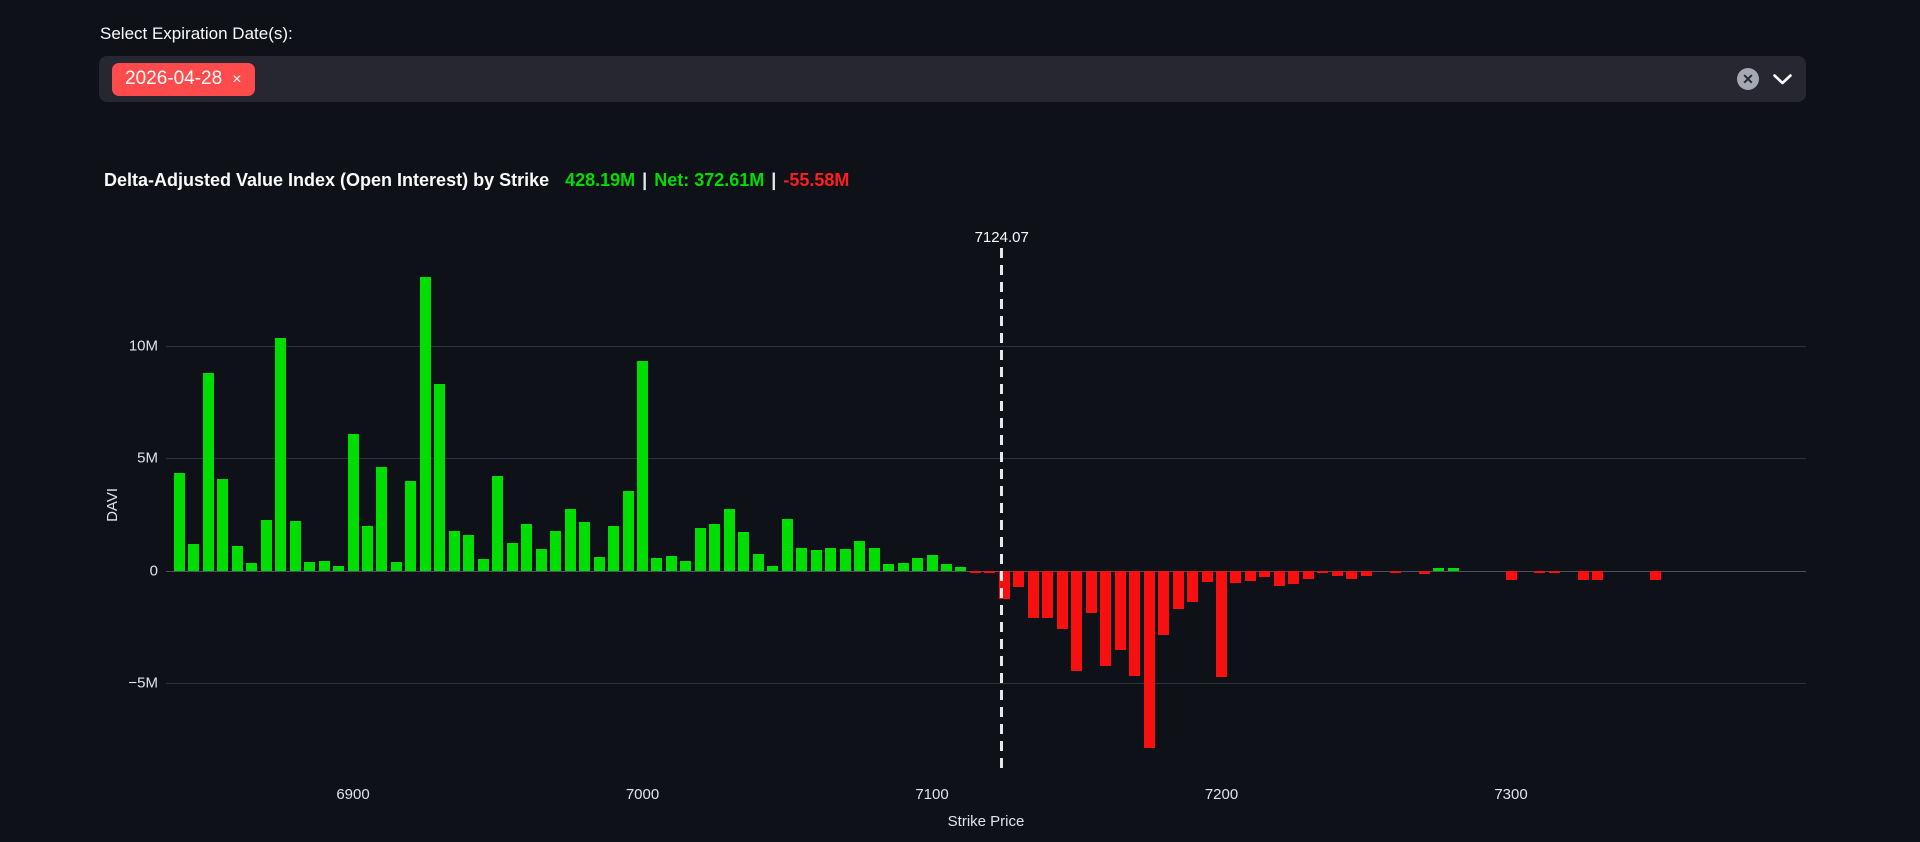  I want to click on gridline, so click(986, 683).